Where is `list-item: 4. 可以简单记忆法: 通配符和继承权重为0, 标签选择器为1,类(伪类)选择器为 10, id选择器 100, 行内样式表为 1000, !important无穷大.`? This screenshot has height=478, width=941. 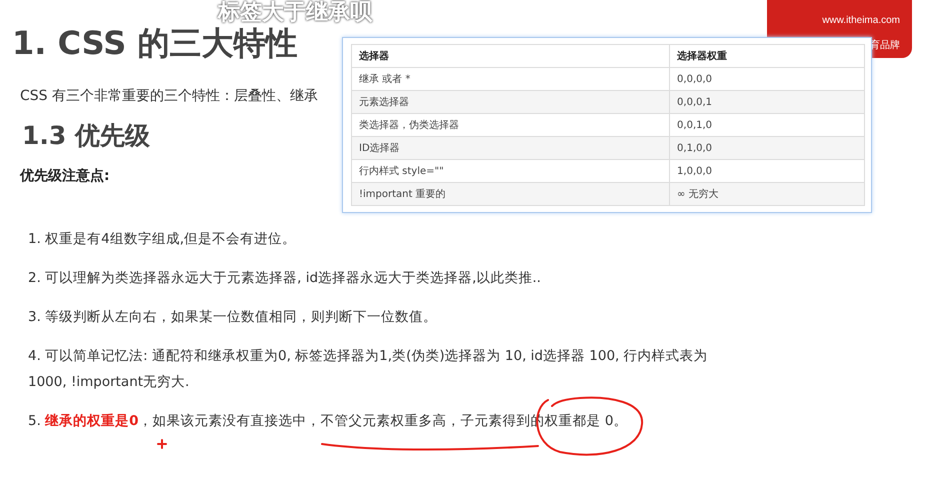 list-item: 4. 可以简单记忆法: 通配符和继承权重为0, 标签选择器为1,类(伪类)选择器为 10, id选择器 100, 行内样式表为 1000, !important无穷大. is located at coordinates (368, 369).